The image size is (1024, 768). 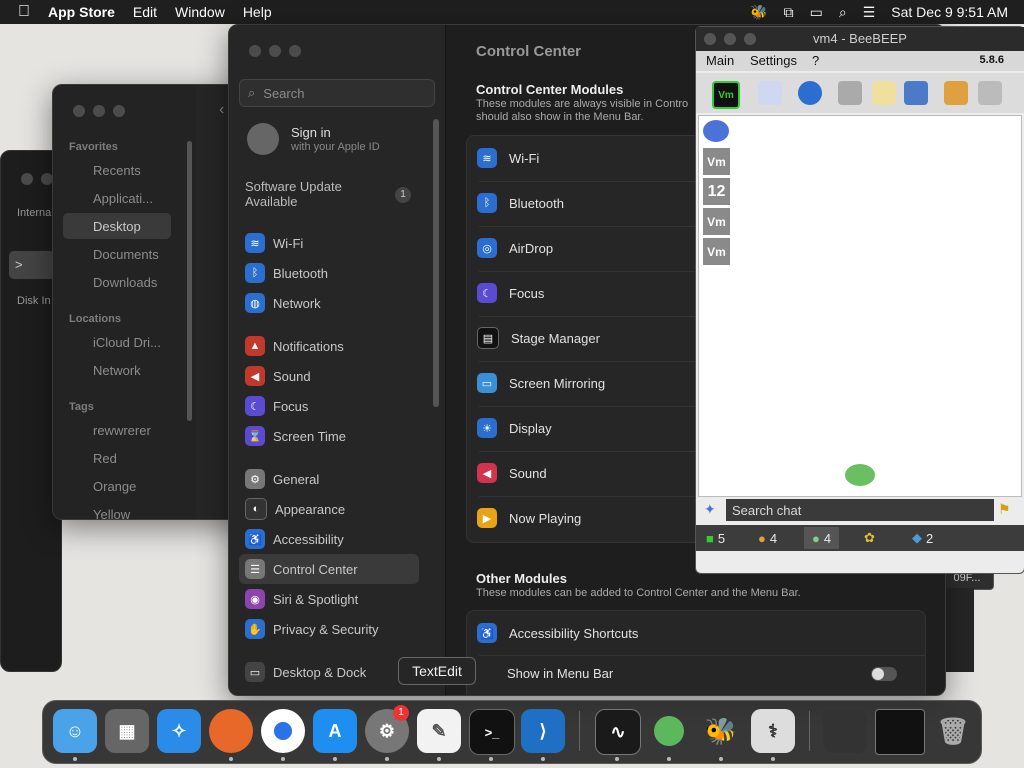 What do you see at coordinates (111, 513) in the screenshot?
I see `finder-tag-yellow: Yellow` at bounding box center [111, 513].